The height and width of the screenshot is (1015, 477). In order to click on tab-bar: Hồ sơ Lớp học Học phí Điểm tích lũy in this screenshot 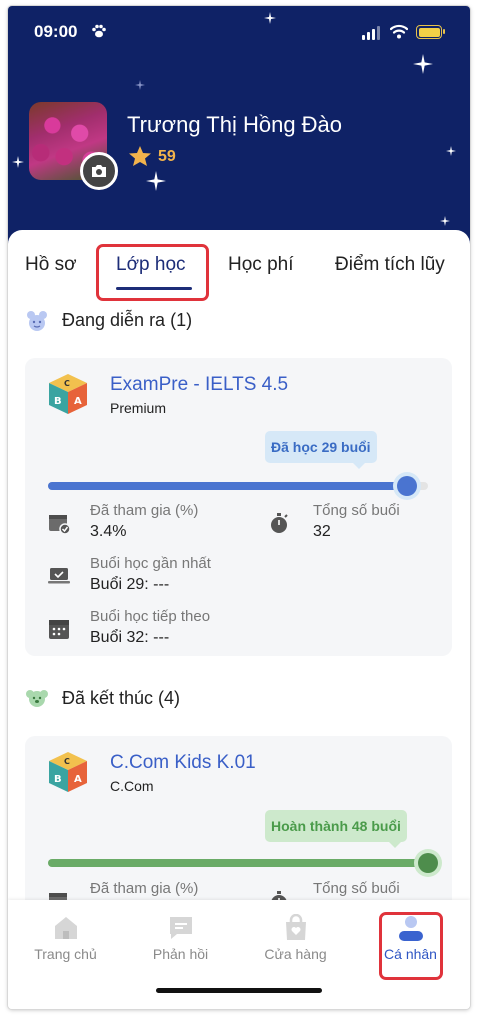, I will do `click(239, 265)`.